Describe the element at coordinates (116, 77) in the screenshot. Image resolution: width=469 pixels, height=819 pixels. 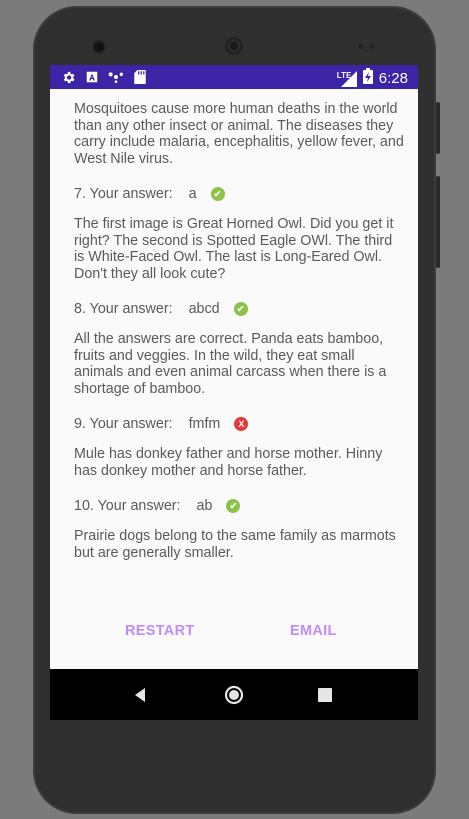
I see `cast-icon` at that location.